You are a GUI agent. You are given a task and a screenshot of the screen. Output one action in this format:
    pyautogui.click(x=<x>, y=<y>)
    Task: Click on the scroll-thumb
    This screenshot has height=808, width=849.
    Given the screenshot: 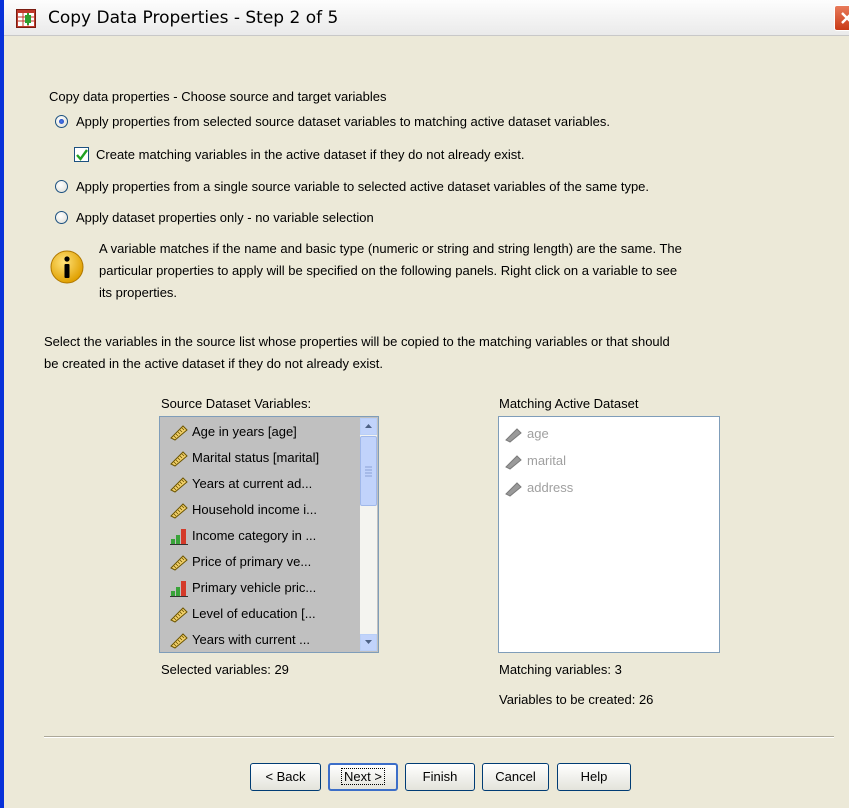 What is the action you would take?
    pyautogui.click(x=368, y=471)
    